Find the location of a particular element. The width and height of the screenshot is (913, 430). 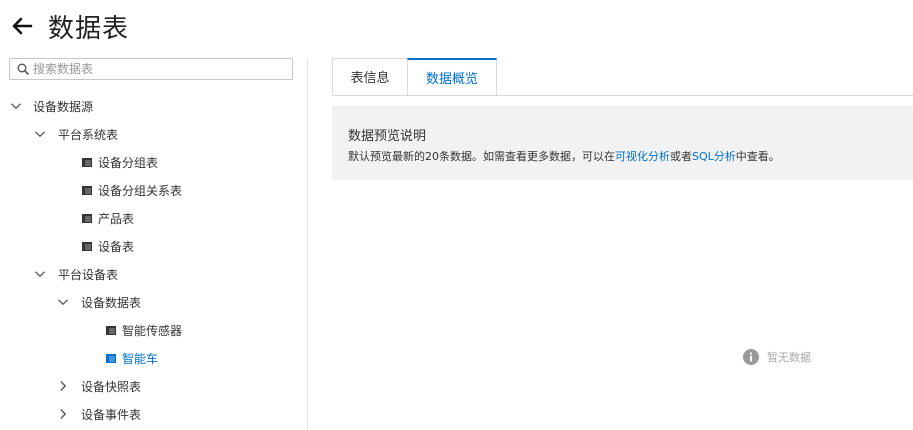

tree-label: 设备表 is located at coordinates (116, 246).